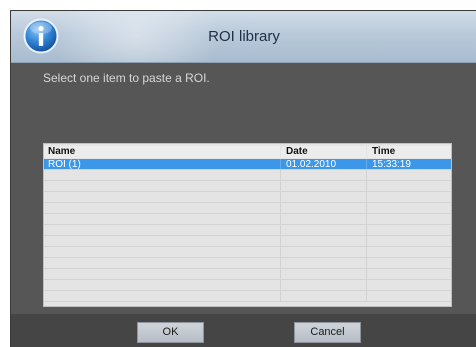 This screenshot has width=476, height=347. What do you see at coordinates (323, 152) in the screenshot?
I see `column-header-date: Date` at bounding box center [323, 152].